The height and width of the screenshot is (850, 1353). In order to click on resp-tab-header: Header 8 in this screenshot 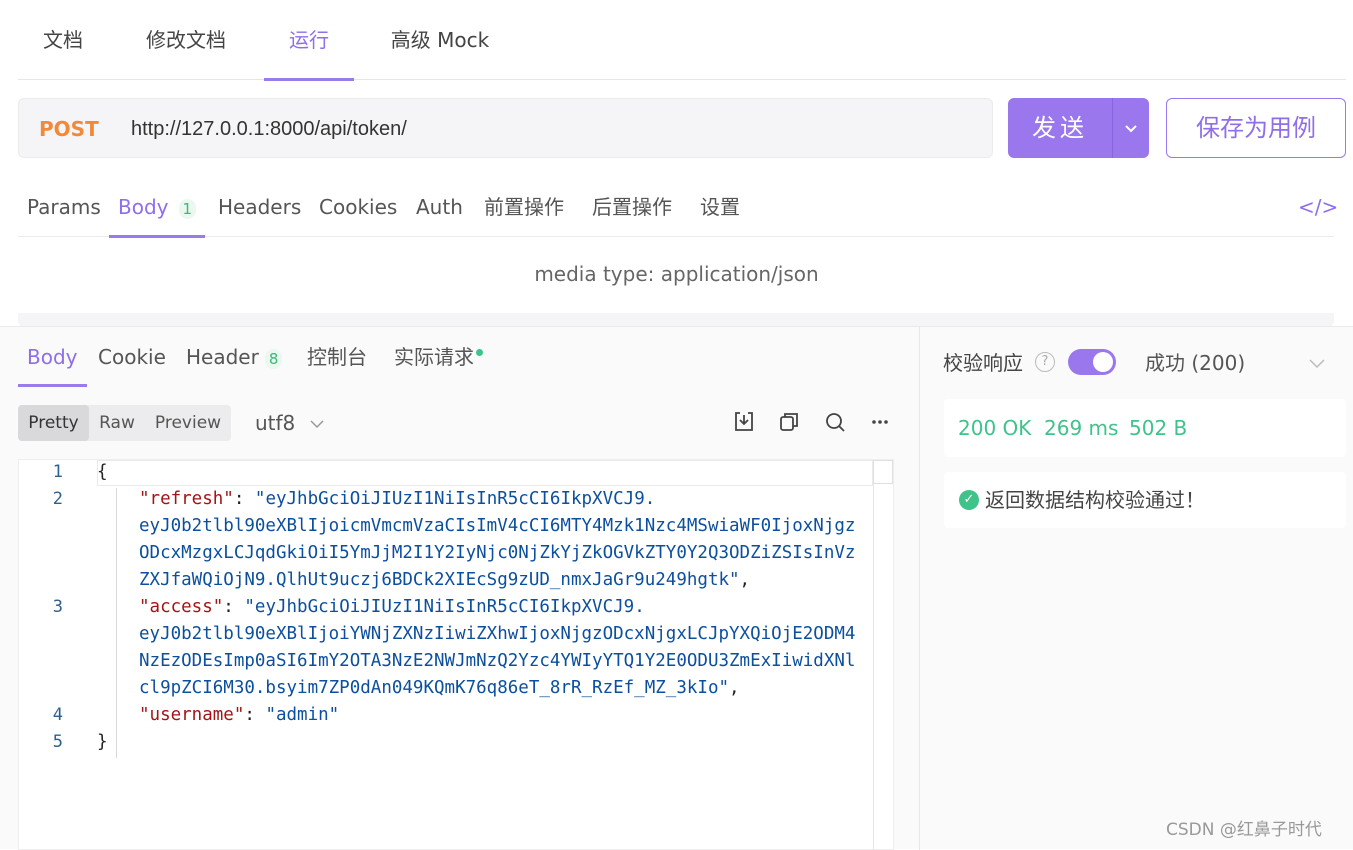, I will do `click(234, 357)`.